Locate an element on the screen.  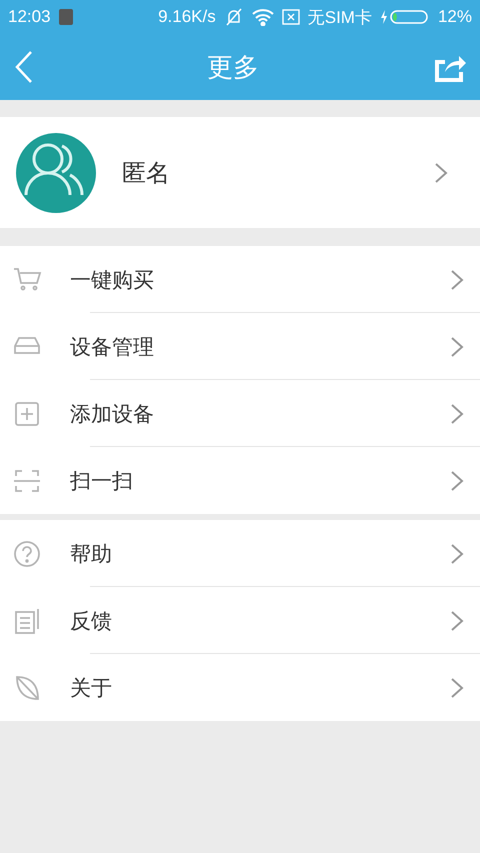
user-name: 匿名 is located at coordinates (146, 173).